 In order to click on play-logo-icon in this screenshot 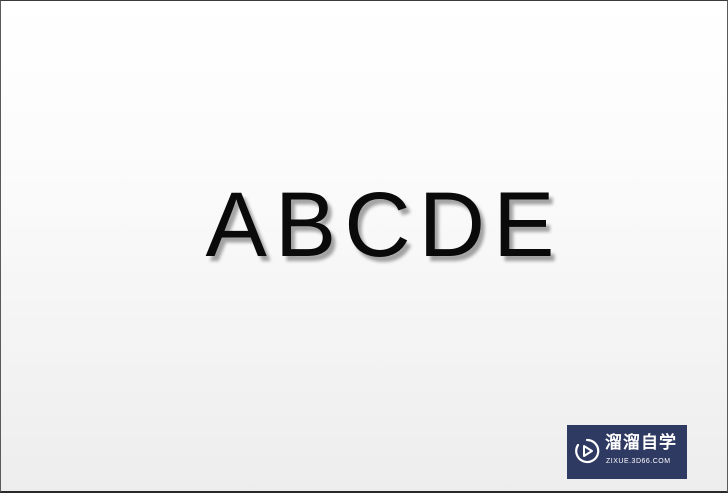, I will do `click(587, 451)`.